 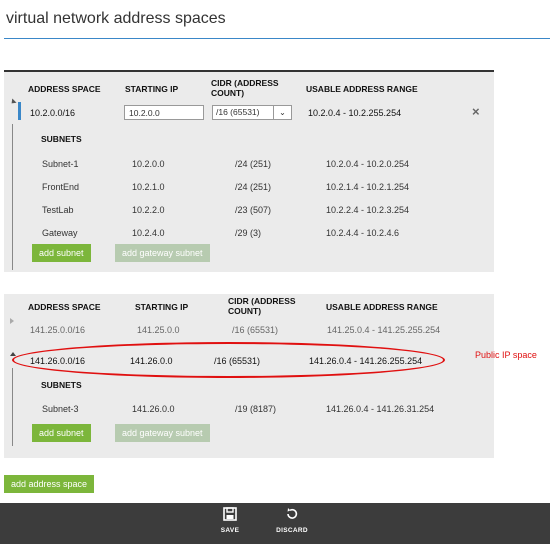 I want to click on subnet-name: TestLab, so click(x=58, y=210).